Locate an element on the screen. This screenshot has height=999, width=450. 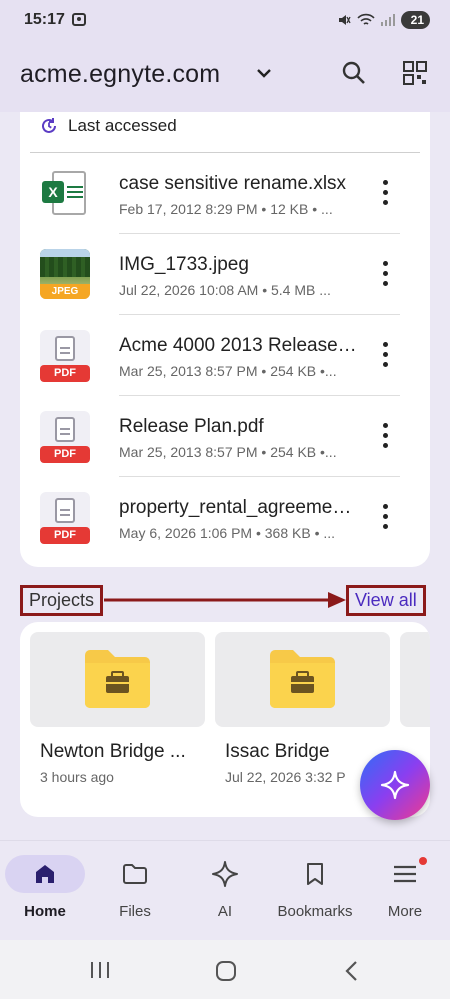
bottom-navigation: Home Files AI Bookmarks More is located at coordinates (225, 890).